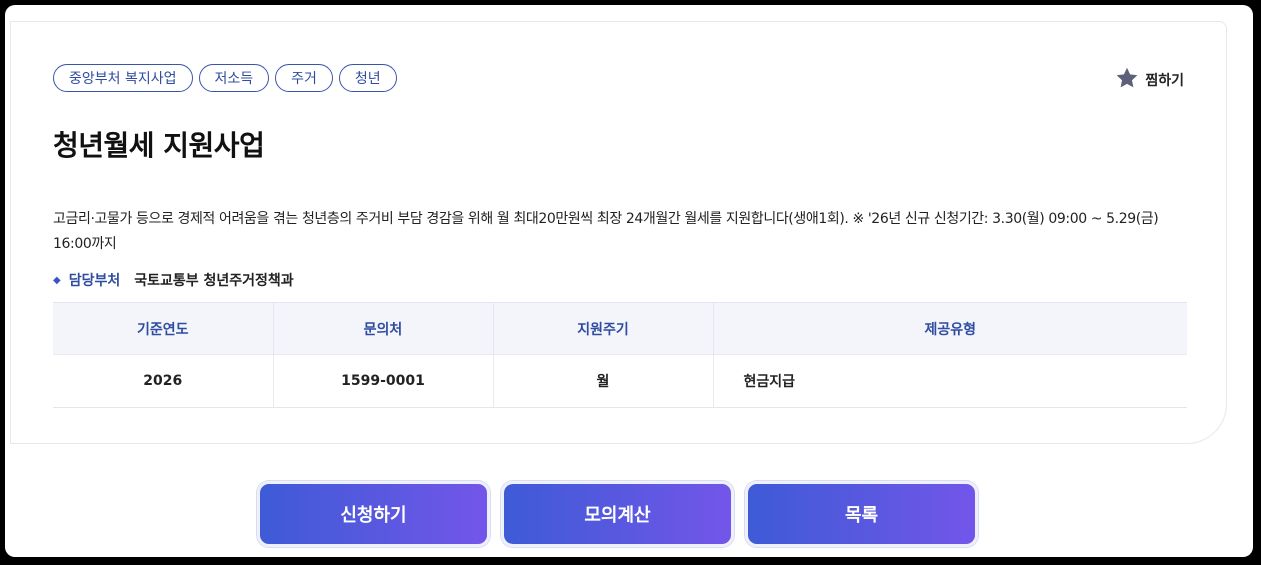 The width and height of the screenshot is (1261, 565). I want to click on department-info: ◆ 담당부처 국토교통부 청년주거정책과, so click(173, 280).